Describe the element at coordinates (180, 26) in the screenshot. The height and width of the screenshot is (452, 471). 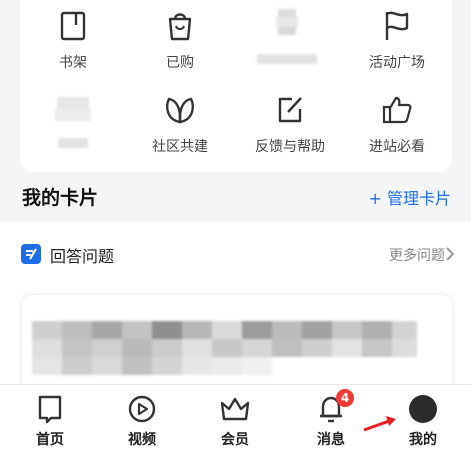
I see `shopping-bag-icon` at that location.